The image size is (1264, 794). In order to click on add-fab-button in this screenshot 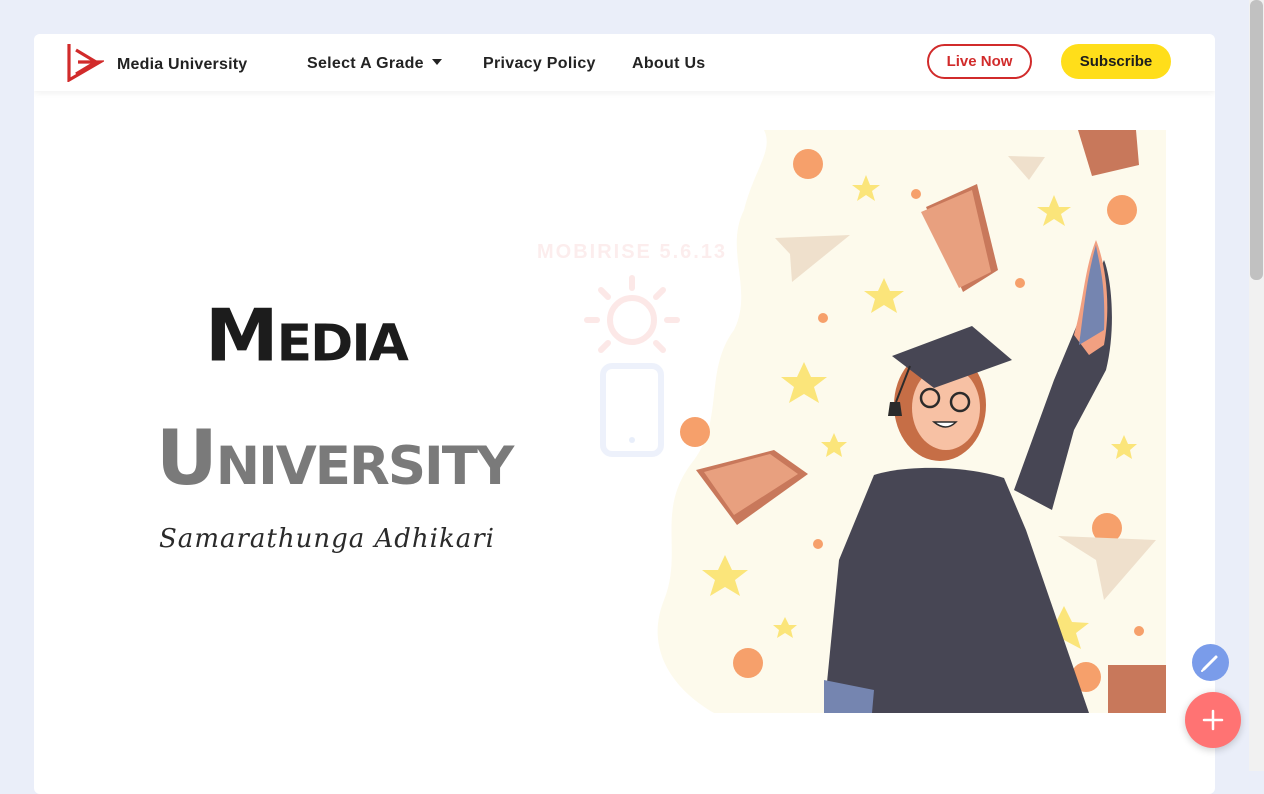, I will do `click(1213, 720)`.